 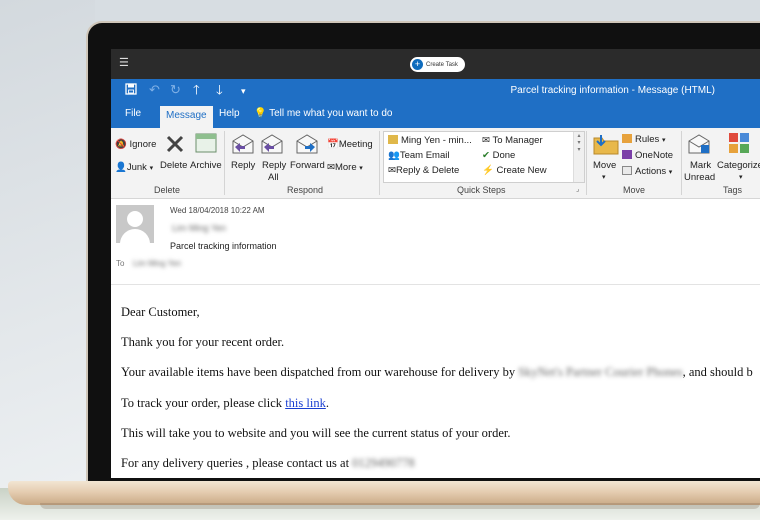 I want to click on archive-button: Archive, so click(x=206, y=165).